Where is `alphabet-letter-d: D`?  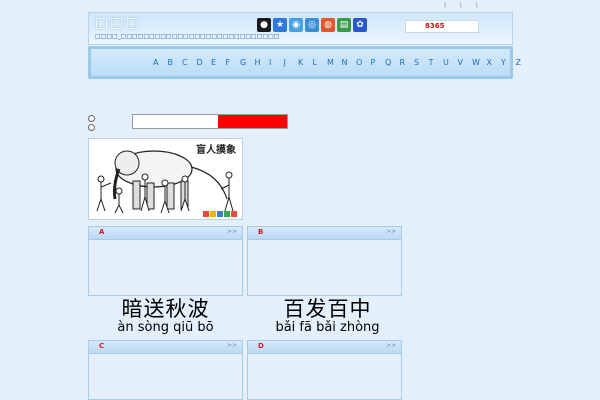
alphabet-letter-d: D is located at coordinates (204, 62).